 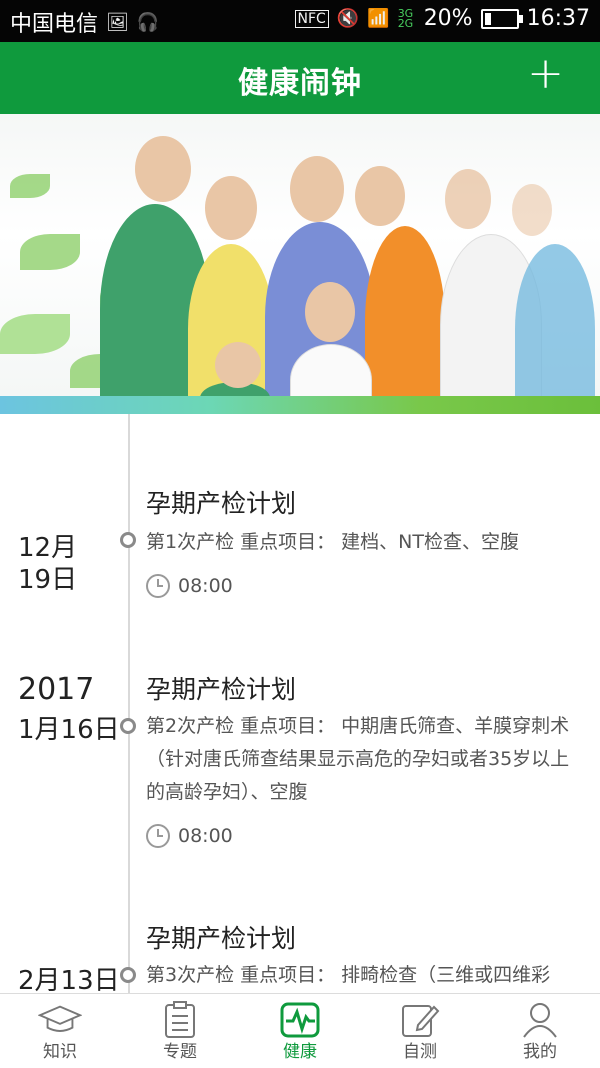 I want to click on status-bar: 中国电信 🖼 🎧 NFC 🔇 📶 3G 2G 20% 16:37, so click(x=300, y=21).